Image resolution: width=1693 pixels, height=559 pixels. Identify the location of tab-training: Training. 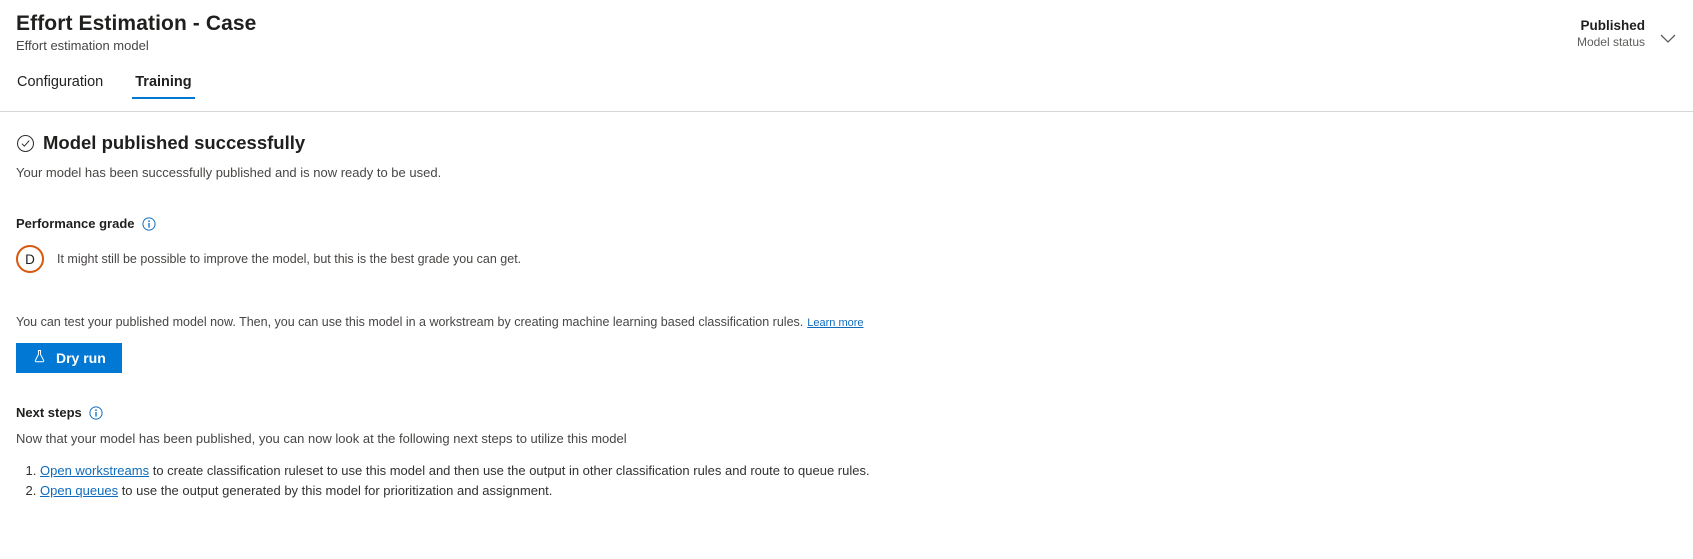
(164, 84).